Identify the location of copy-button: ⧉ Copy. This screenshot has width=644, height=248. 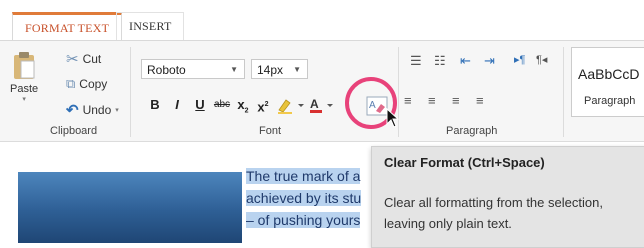
(86, 84).